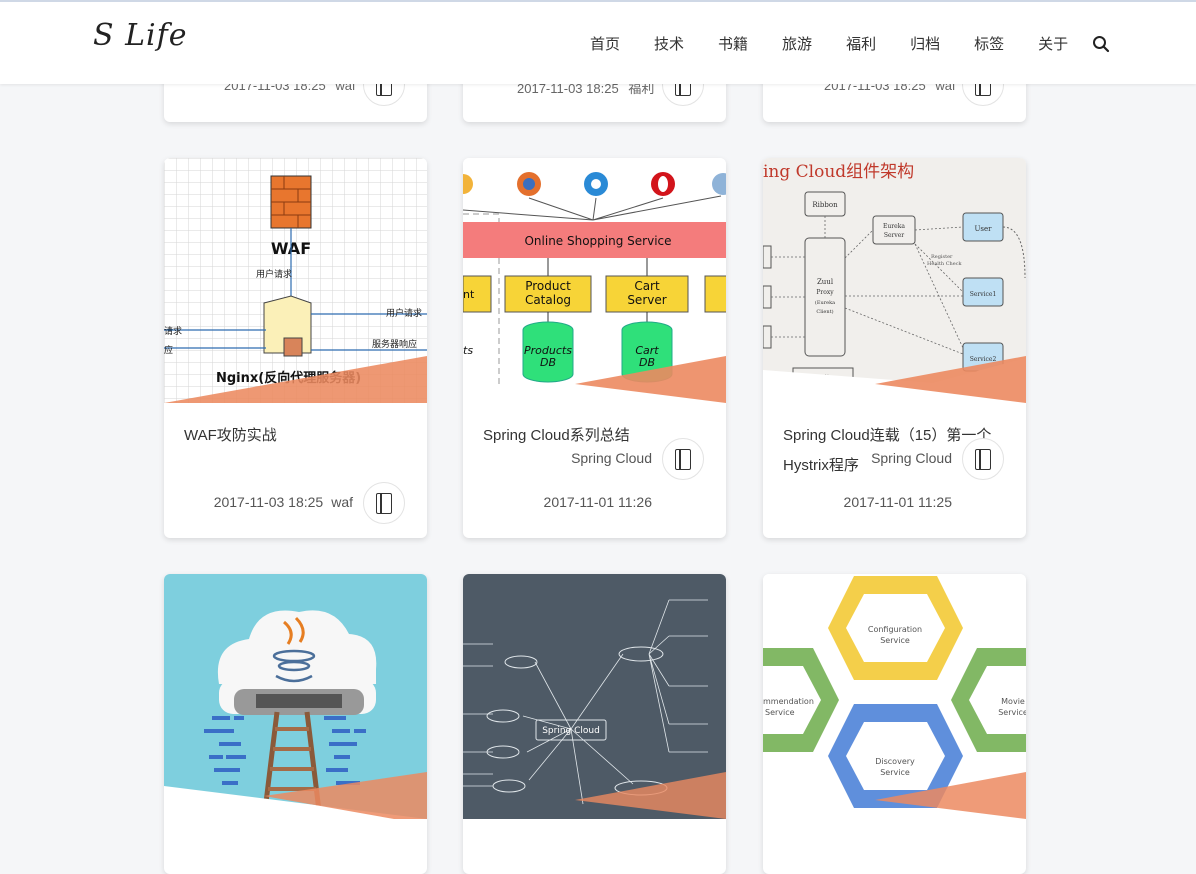  Describe the element at coordinates (548, 286) in the screenshot. I see `box1: Product` at that location.